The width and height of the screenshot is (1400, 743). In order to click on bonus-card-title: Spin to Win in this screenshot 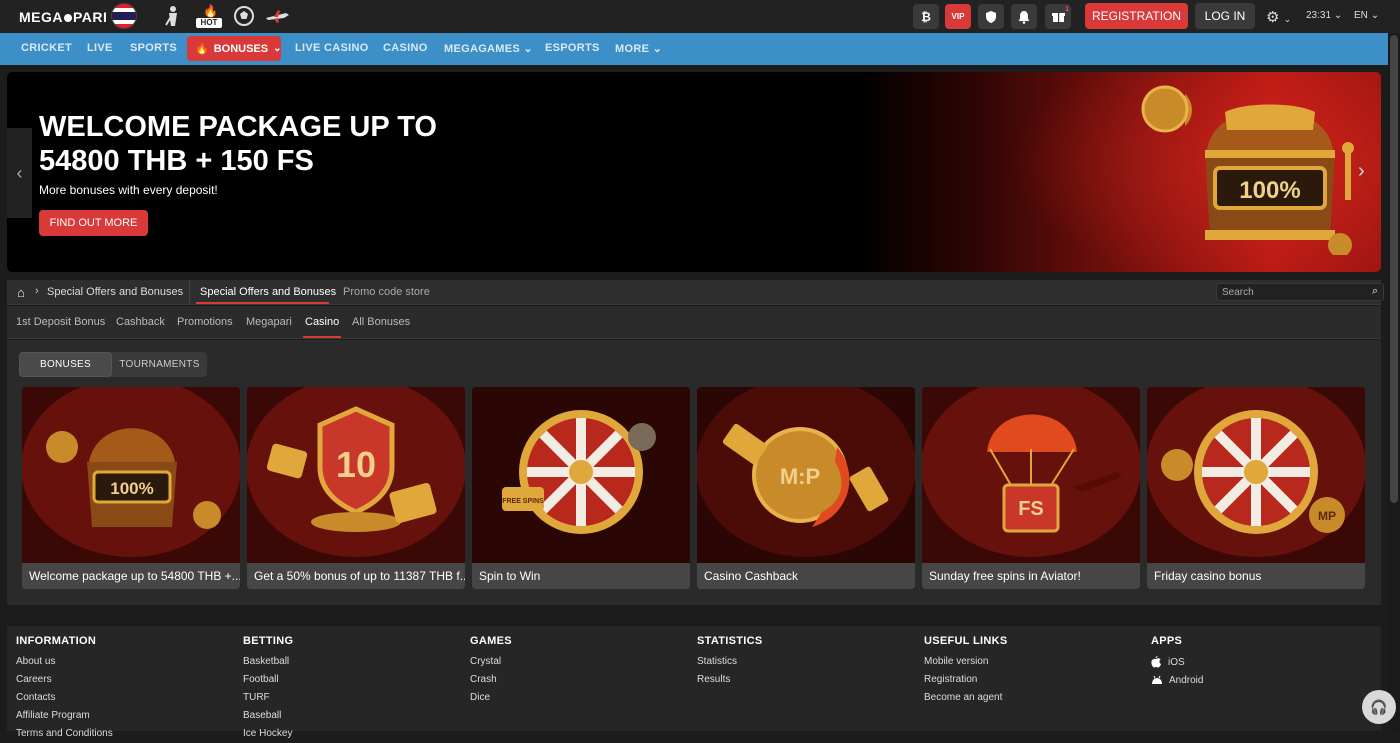, I will do `click(581, 576)`.